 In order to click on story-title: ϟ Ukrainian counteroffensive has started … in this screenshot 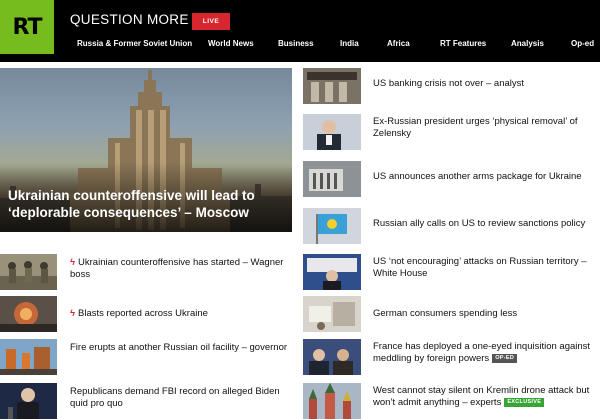, I will do `click(181, 269)`.